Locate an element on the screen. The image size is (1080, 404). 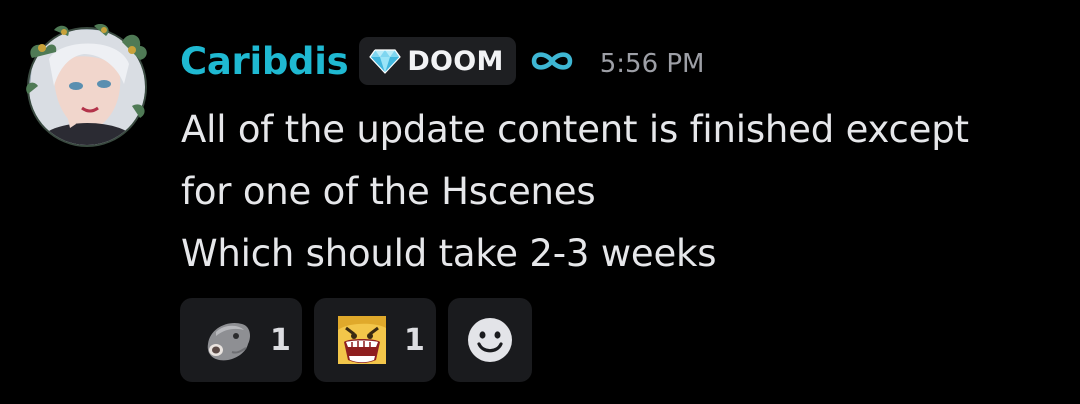
smiley-add-reaction-icon is located at coordinates (490, 340).